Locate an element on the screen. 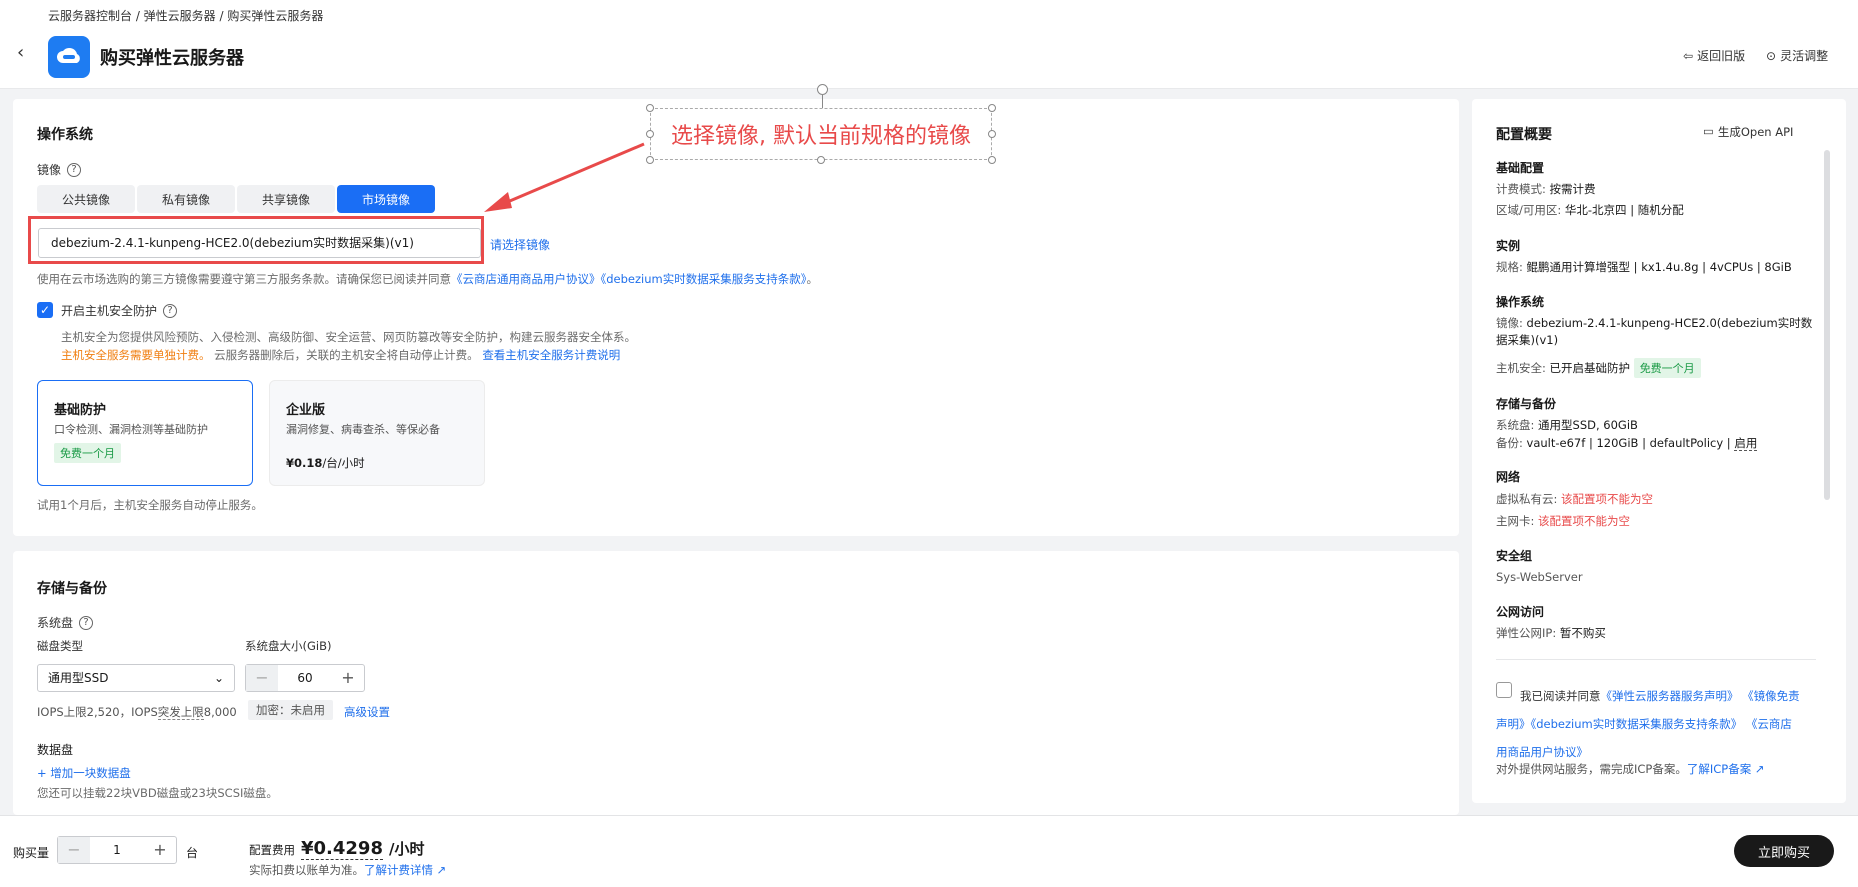 Image resolution: width=1858 pixels, height=887 pixels. fee-row: 配置费用 ¥0.4298 /小时 is located at coordinates (336, 849).